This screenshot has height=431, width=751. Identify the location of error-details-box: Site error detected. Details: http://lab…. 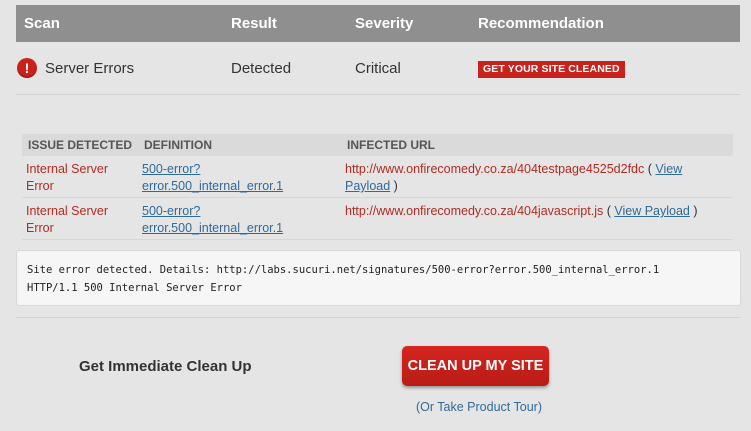
(378, 278).